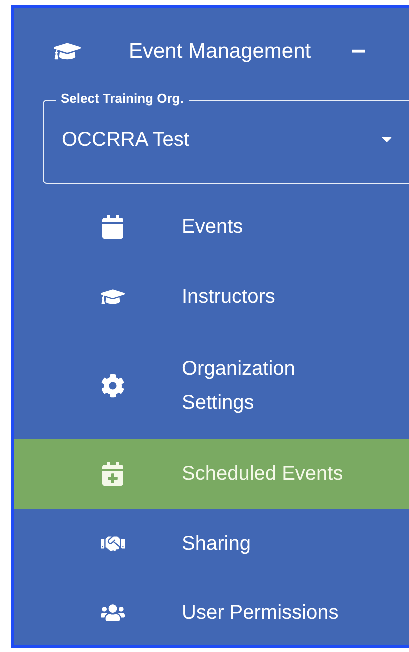  Describe the element at coordinates (113, 386) in the screenshot. I see `gear-icon` at that location.